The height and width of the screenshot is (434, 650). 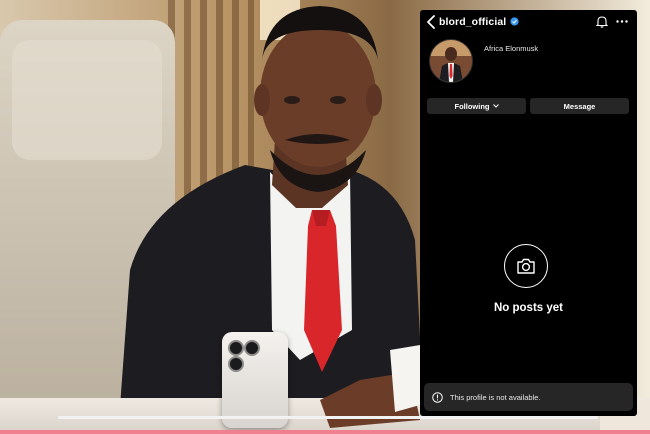 I want to click on no-posts-label: No posts yet, so click(x=528, y=308).